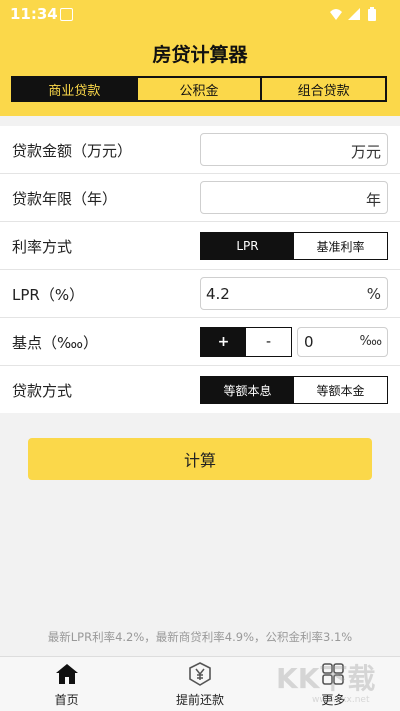  I want to click on basis-point-label: 基点（‱）, so click(55, 343).